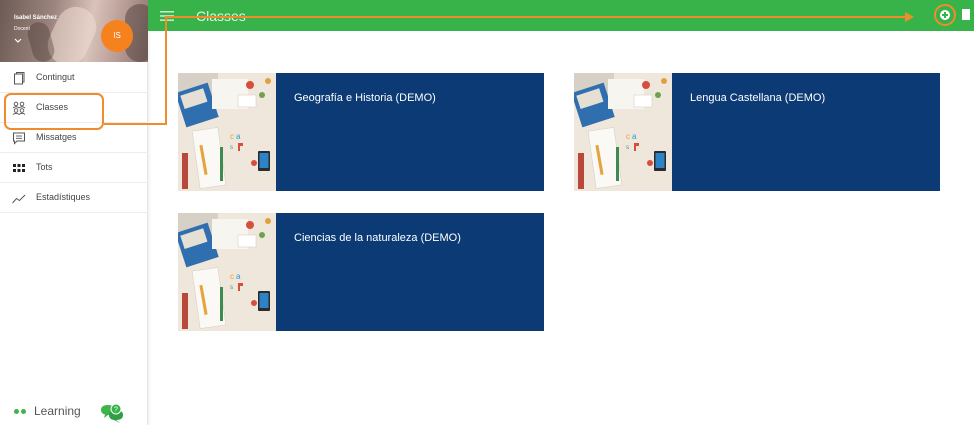  Describe the element at coordinates (167, 16) in the screenshot. I see `hamburger-menu-icon` at that location.